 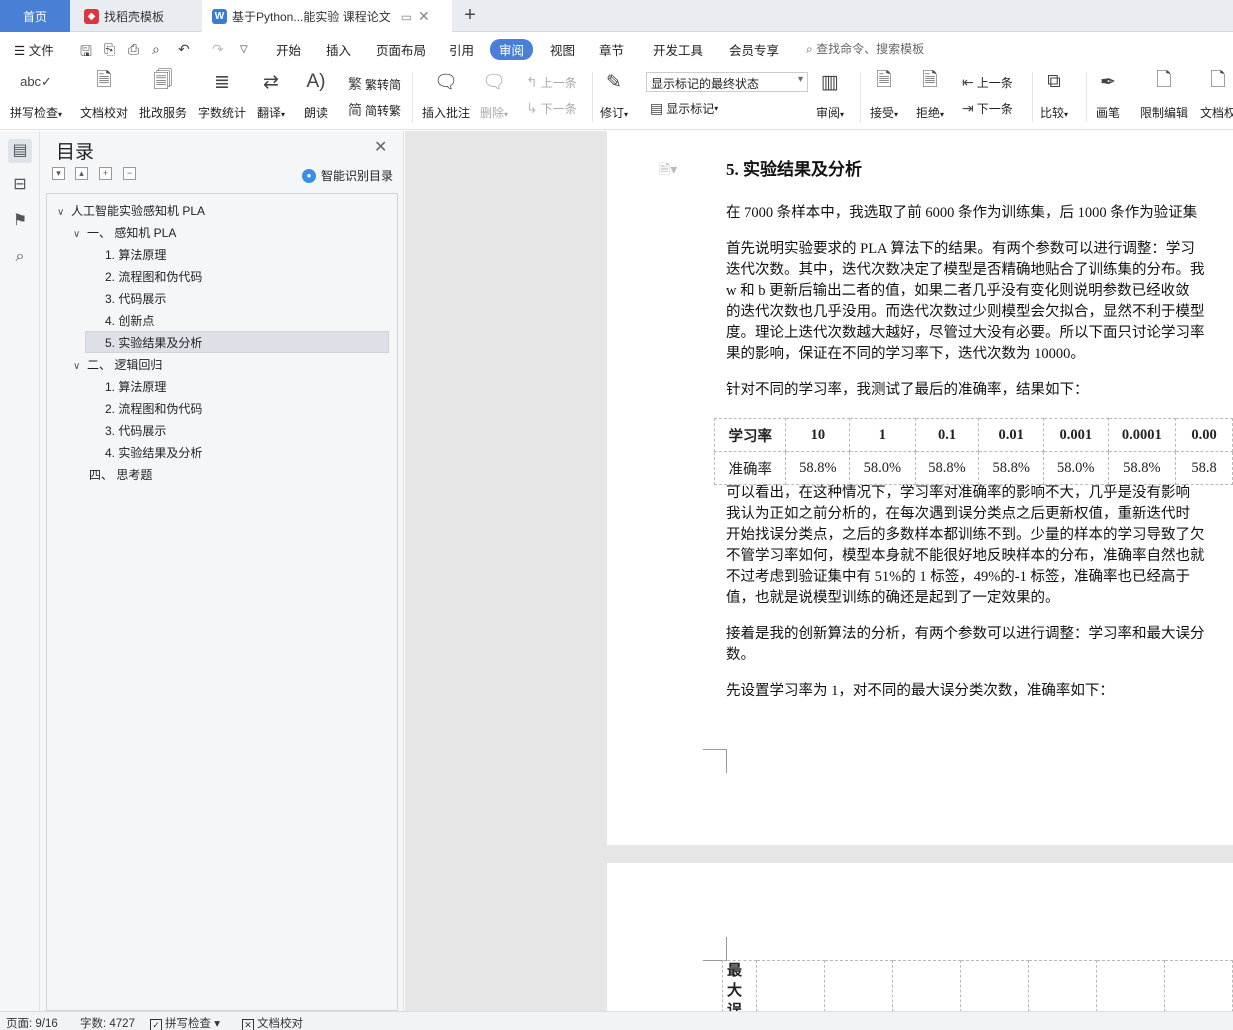 I want to click on accept-button: 🗎 接受▾, so click(x=884, y=94).